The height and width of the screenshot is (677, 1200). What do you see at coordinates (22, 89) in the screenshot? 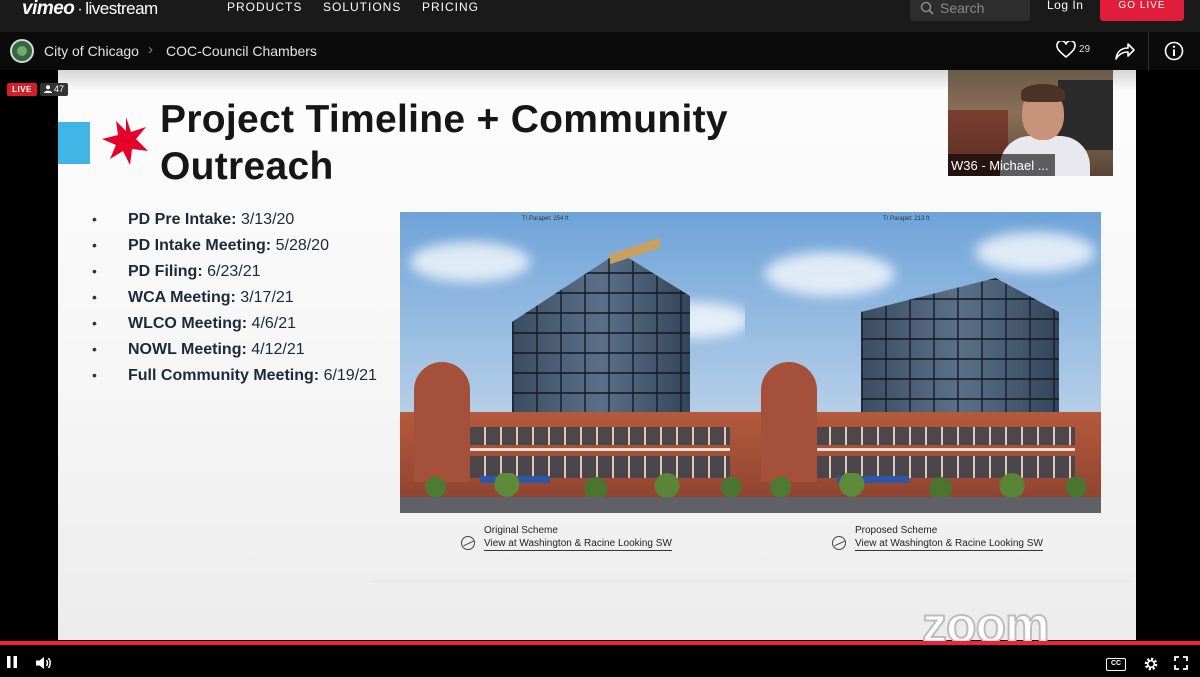
I see `live-badge: LIVE` at bounding box center [22, 89].